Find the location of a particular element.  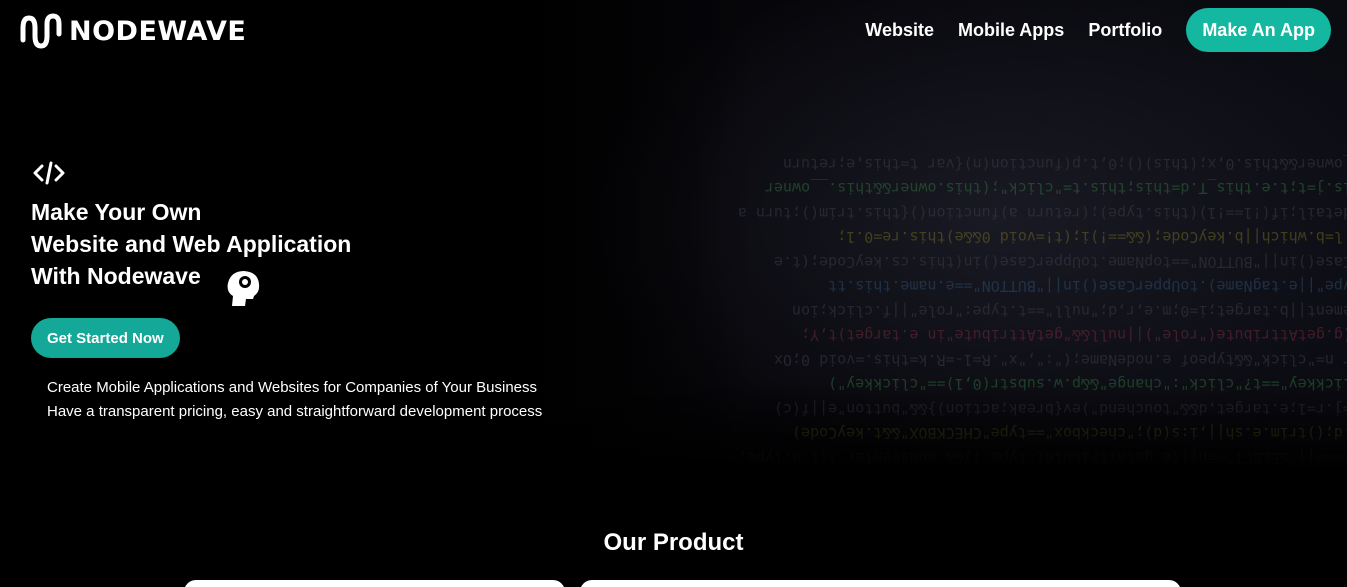

code-icon is located at coordinates (49, 173).